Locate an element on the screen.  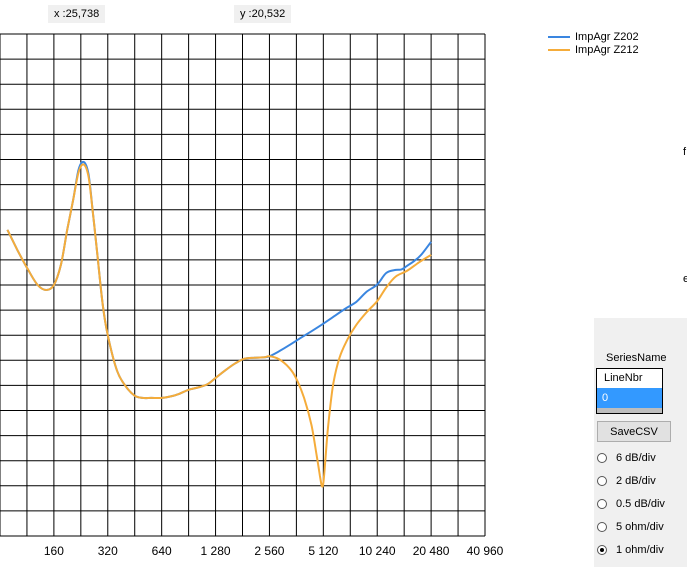
legend-label-z212: ImpAgr Z212 is located at coordinates (607, 49).